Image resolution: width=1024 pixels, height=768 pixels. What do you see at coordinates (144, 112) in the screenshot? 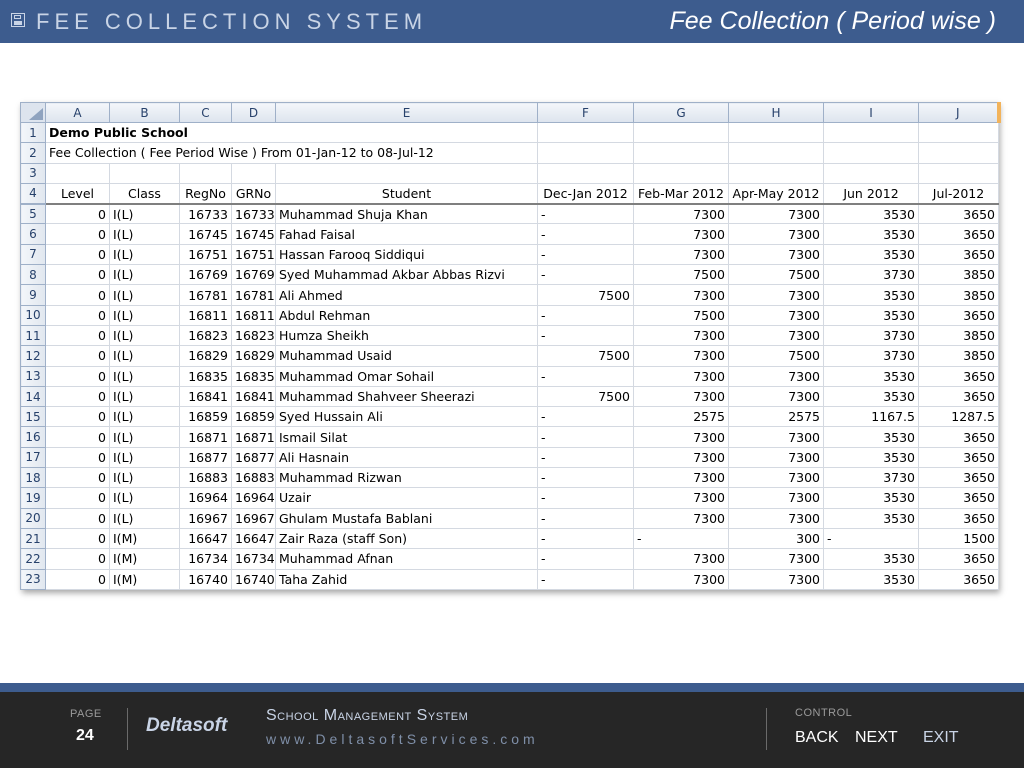
I see `column-header-b: B` at bounding box center [144, 112].